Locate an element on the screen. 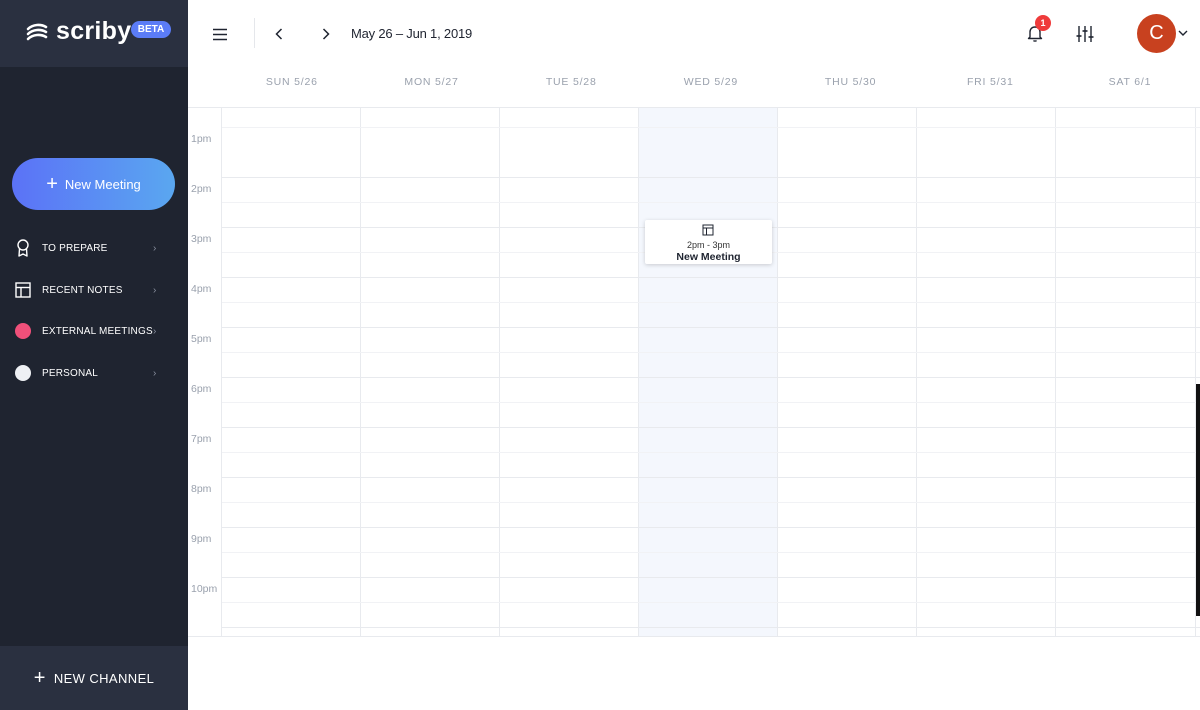 The width and height of the screenshot is (1200, 710). external-meetings-dot is located at coordinates (23, 331).